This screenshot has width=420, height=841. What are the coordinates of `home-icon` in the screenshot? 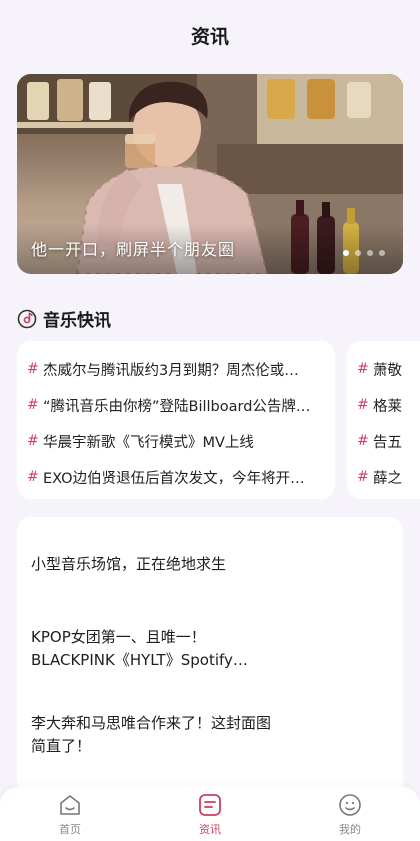 It's located at (70, 804).